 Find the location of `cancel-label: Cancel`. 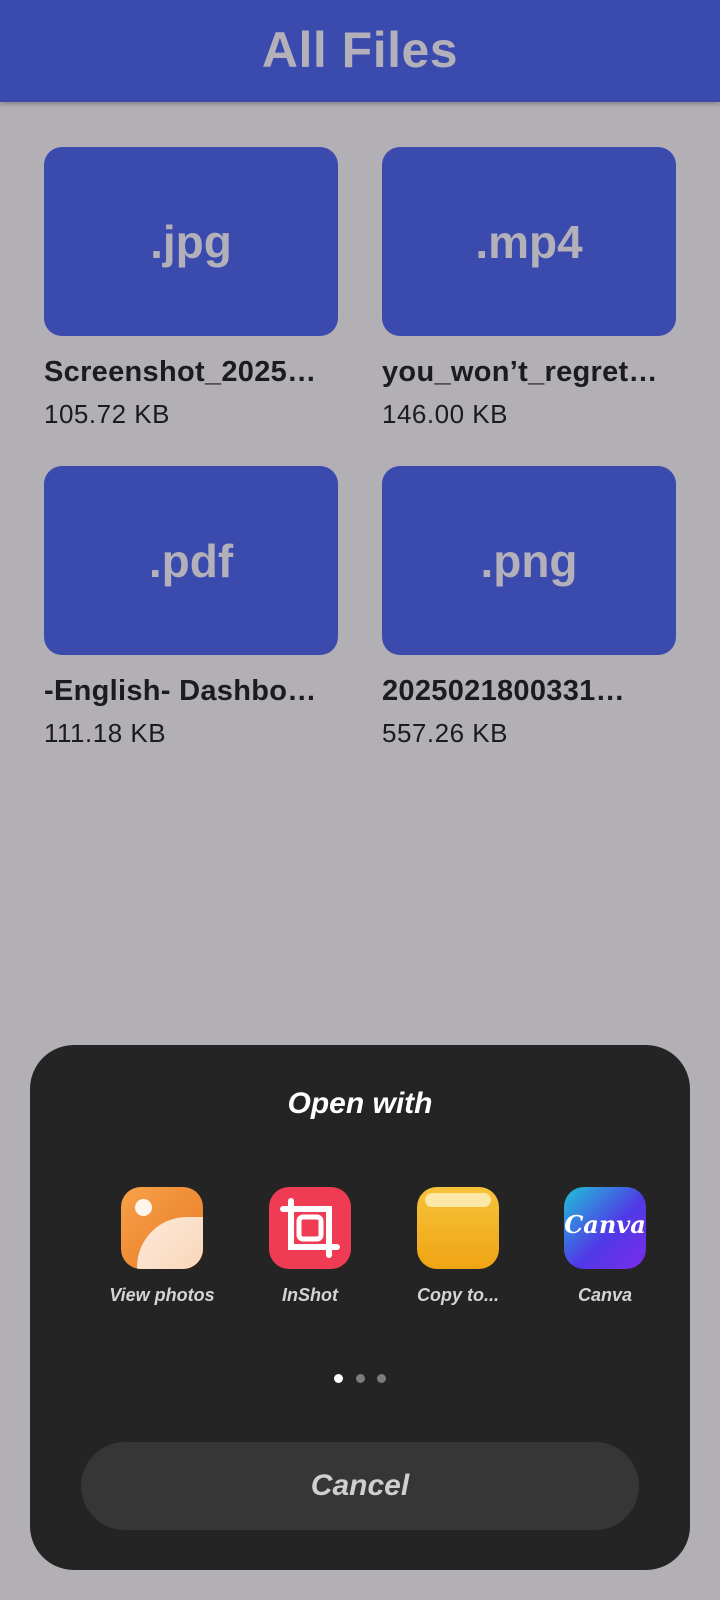

cancel-label: Cancel is located at coordinates (360, 1485).